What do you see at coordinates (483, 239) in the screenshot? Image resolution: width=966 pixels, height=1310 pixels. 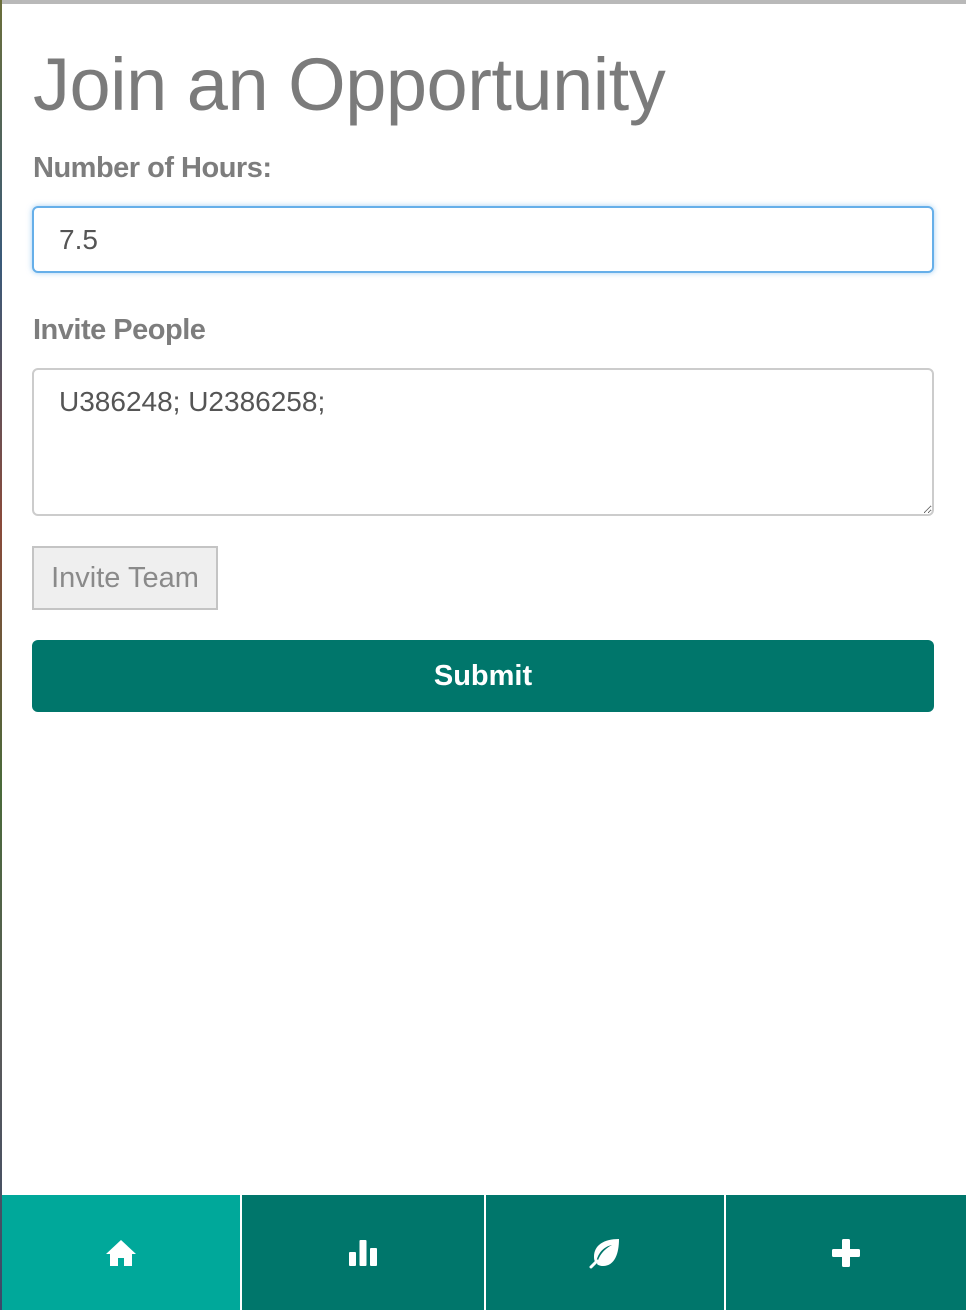 I see `hours-input` at bounding box center [483, 239].